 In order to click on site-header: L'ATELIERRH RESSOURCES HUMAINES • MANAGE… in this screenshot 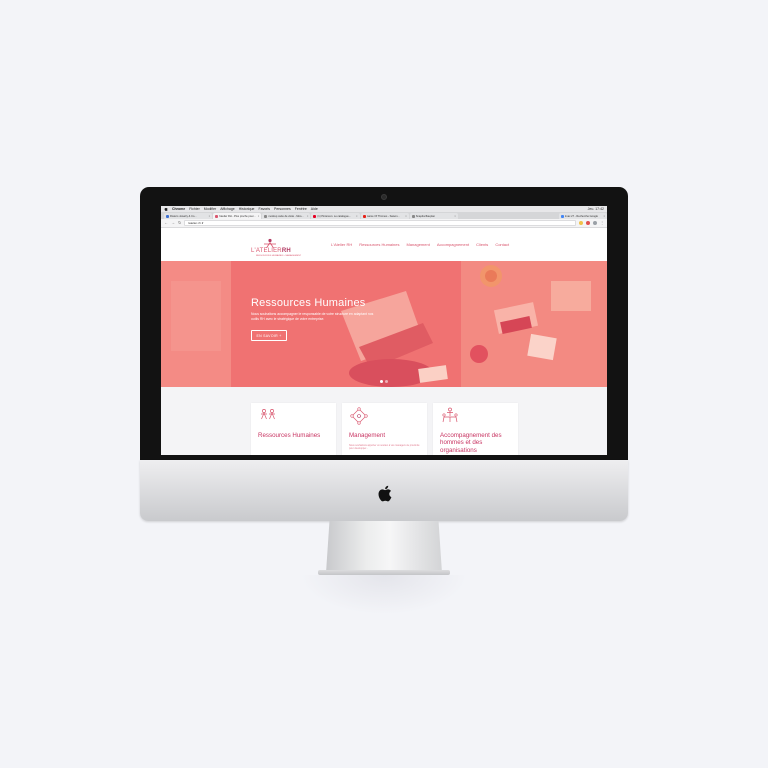, I will do `click(384, 245)`.